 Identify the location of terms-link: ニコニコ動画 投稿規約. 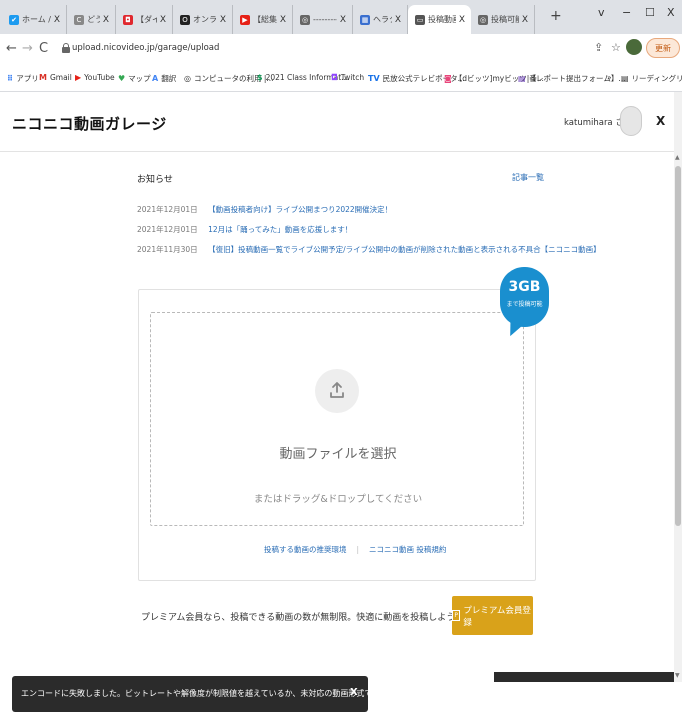
(407, 549).